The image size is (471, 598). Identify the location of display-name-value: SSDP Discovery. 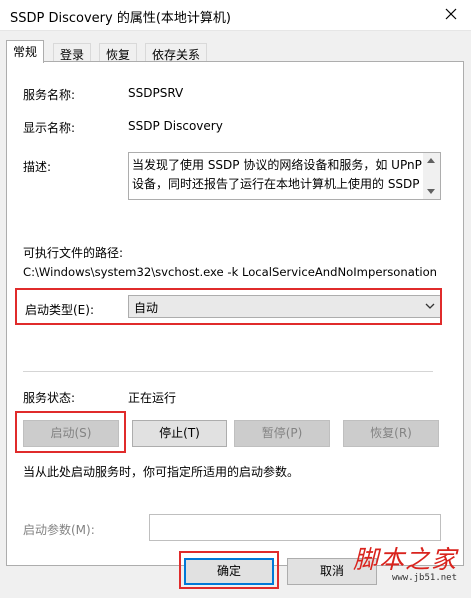
(175, 126).